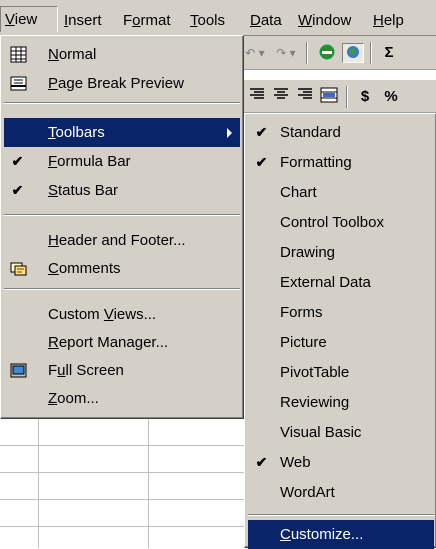  I want to click on menu-view-mnemonic: V, so click(10, 19).